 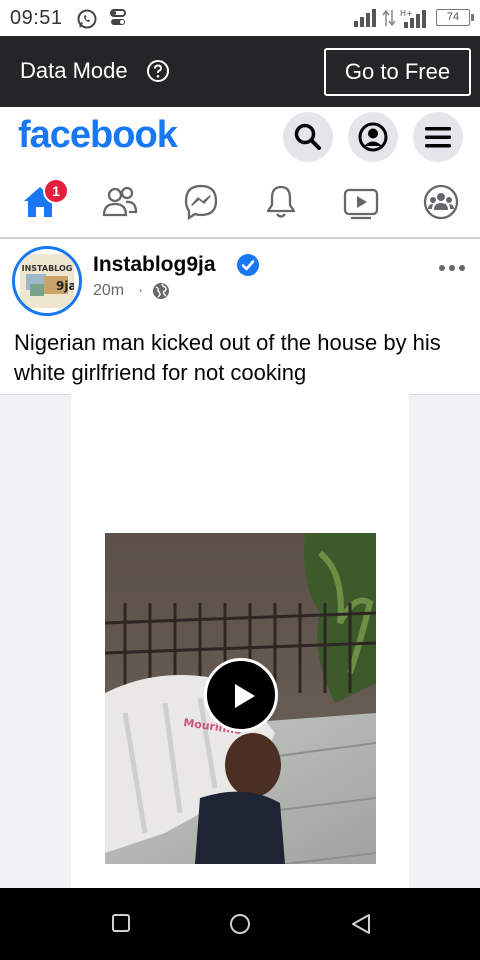 What do you see at coordinates (56, 191) in the screenshot?
I see `home-notification-badge: 1` at bounding box center [56, 191].